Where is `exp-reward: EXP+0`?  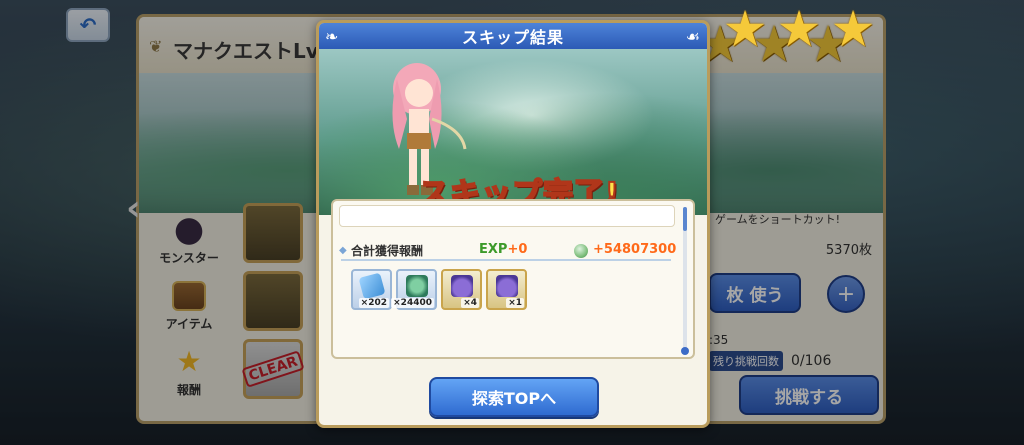 exp-reward: EXP+0 is located at coordinates (503, 249).